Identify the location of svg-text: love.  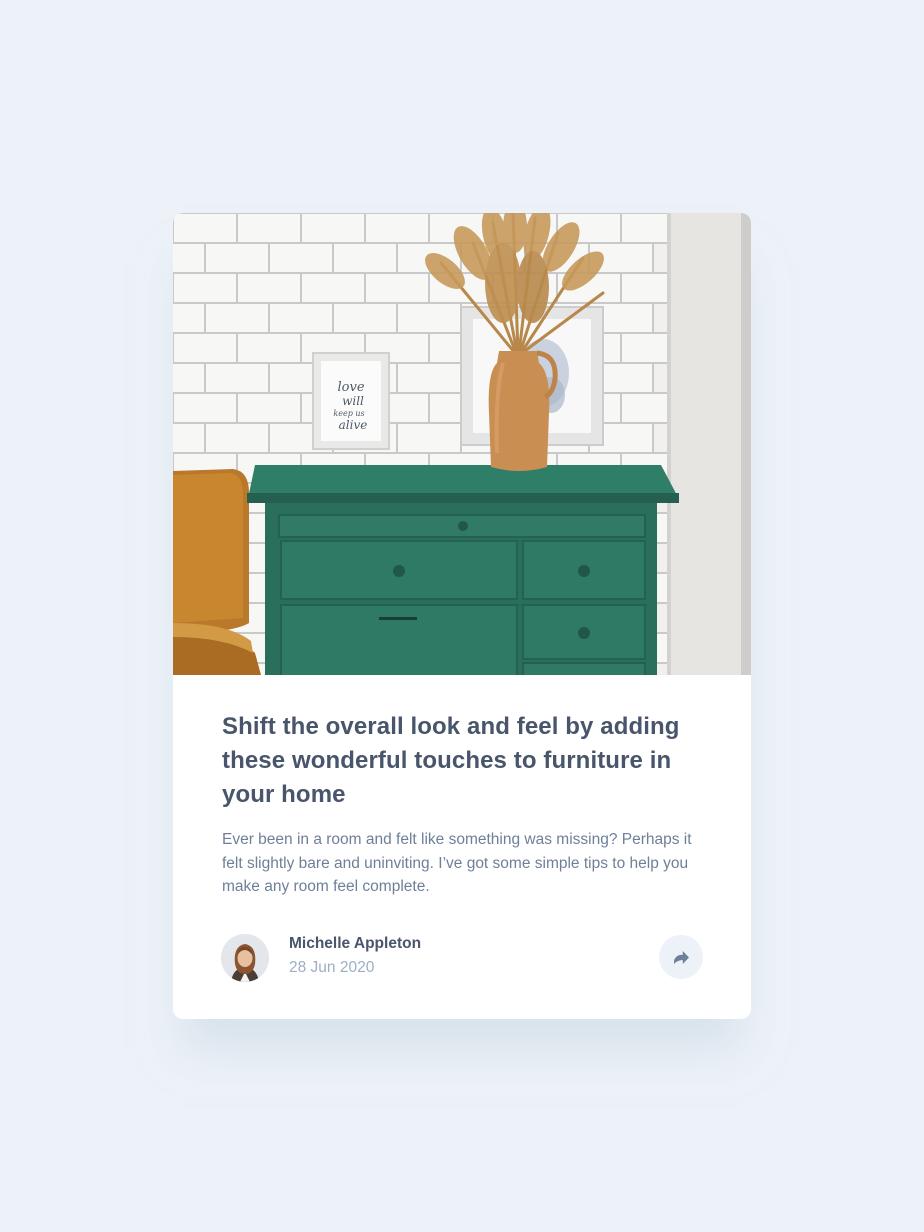
(350, 387).